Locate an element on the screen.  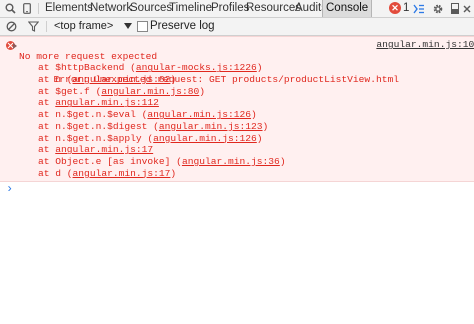
stack-frame: at n.$get.n.$digest (angular.min.js:123) is located at coordinates (237, 127).